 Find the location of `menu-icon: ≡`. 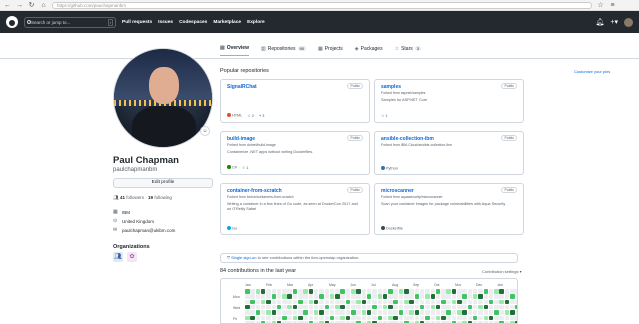

menu-icon: ≡ is located at coordinates (612, 5).